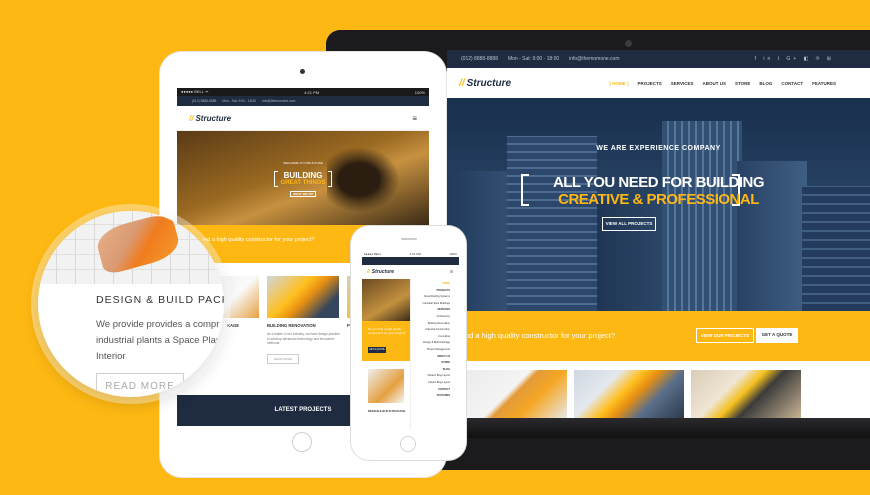 This screenshot has width=870, height=495. Describe the element at coordinates (443, 395) in the screenshot. I see `menu-item-features: FEATURES` at that location.